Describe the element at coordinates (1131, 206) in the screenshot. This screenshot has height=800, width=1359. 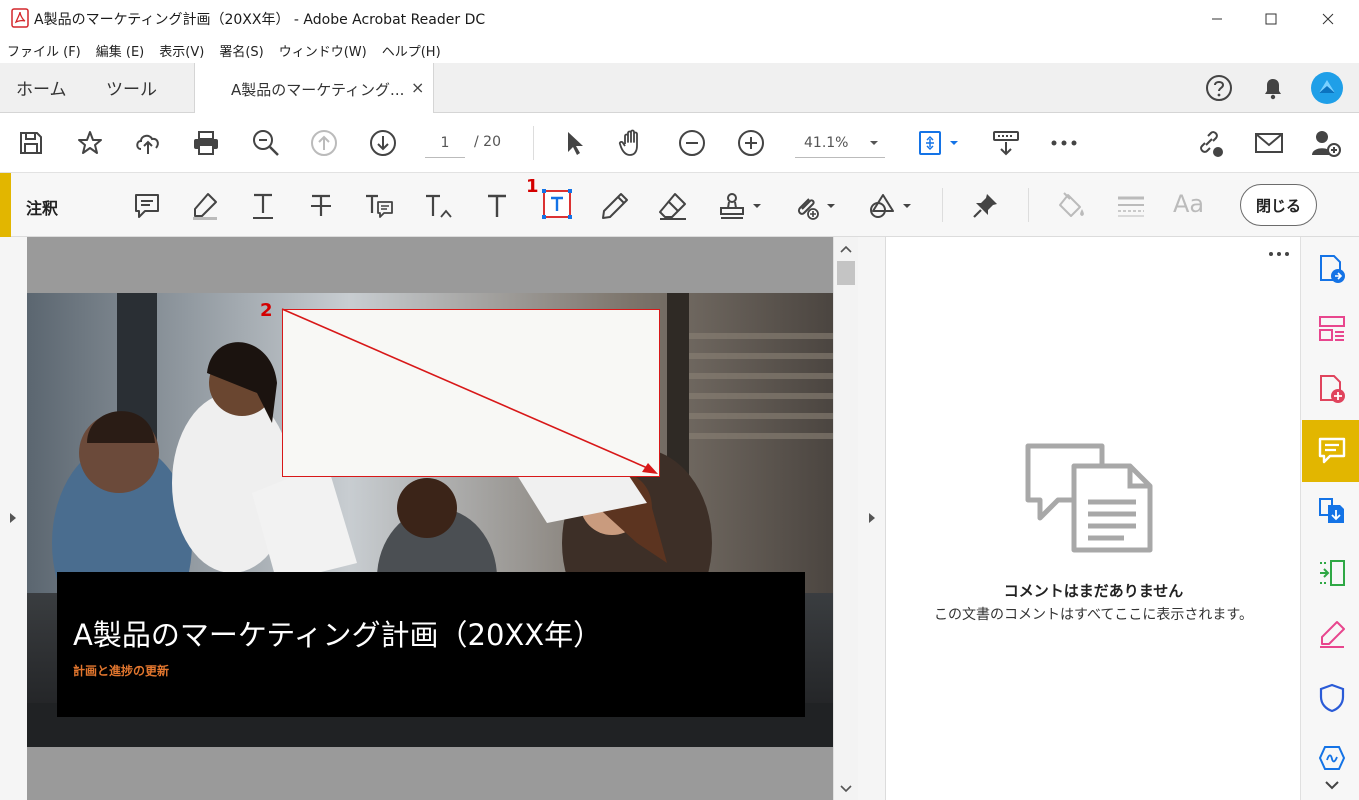
I see `line-style-icon` at that location.